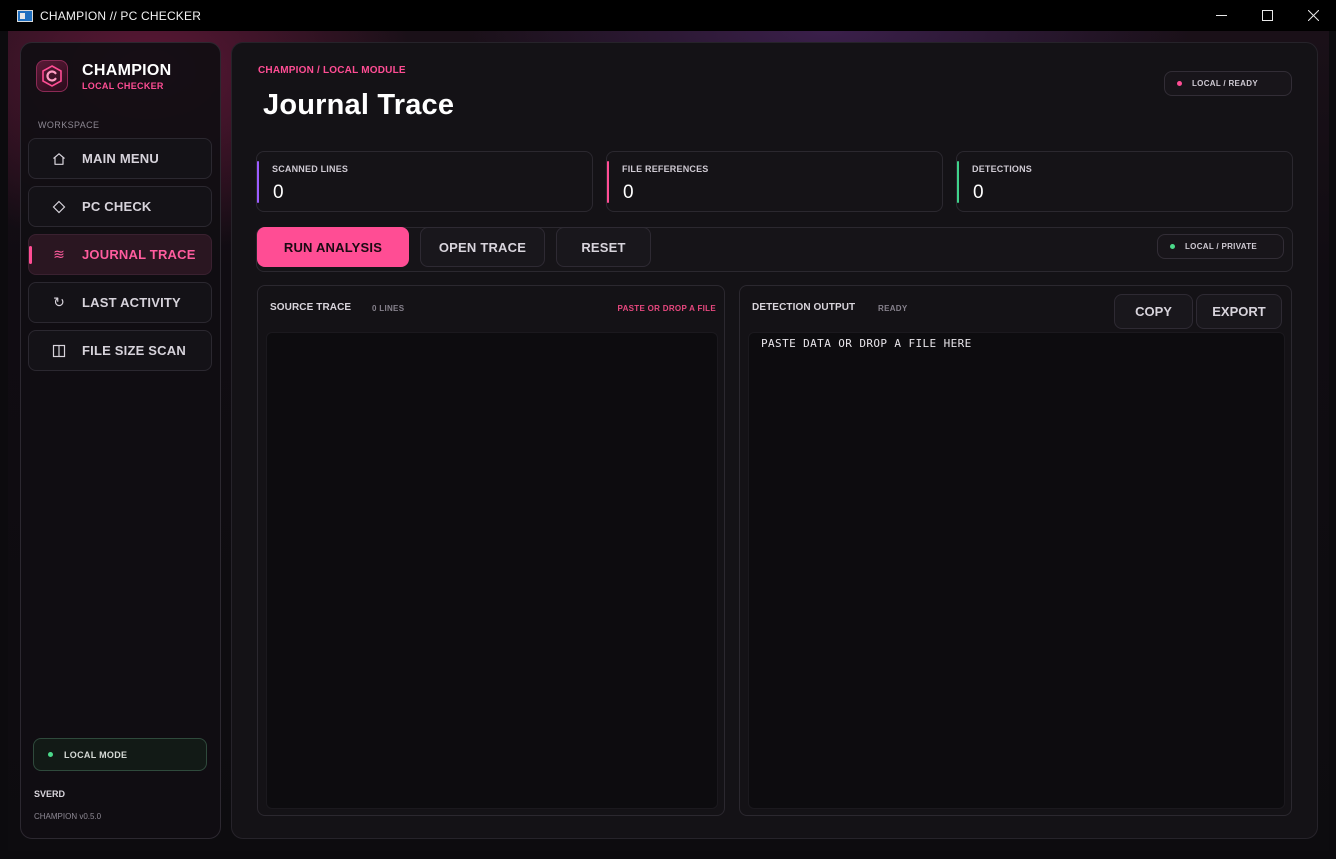 The image size is (1336, 859). Describe the element at coordinates (139, 254) in the screenshot. I see `sidebar-item-label: JOURNAL TRACE` at that location.